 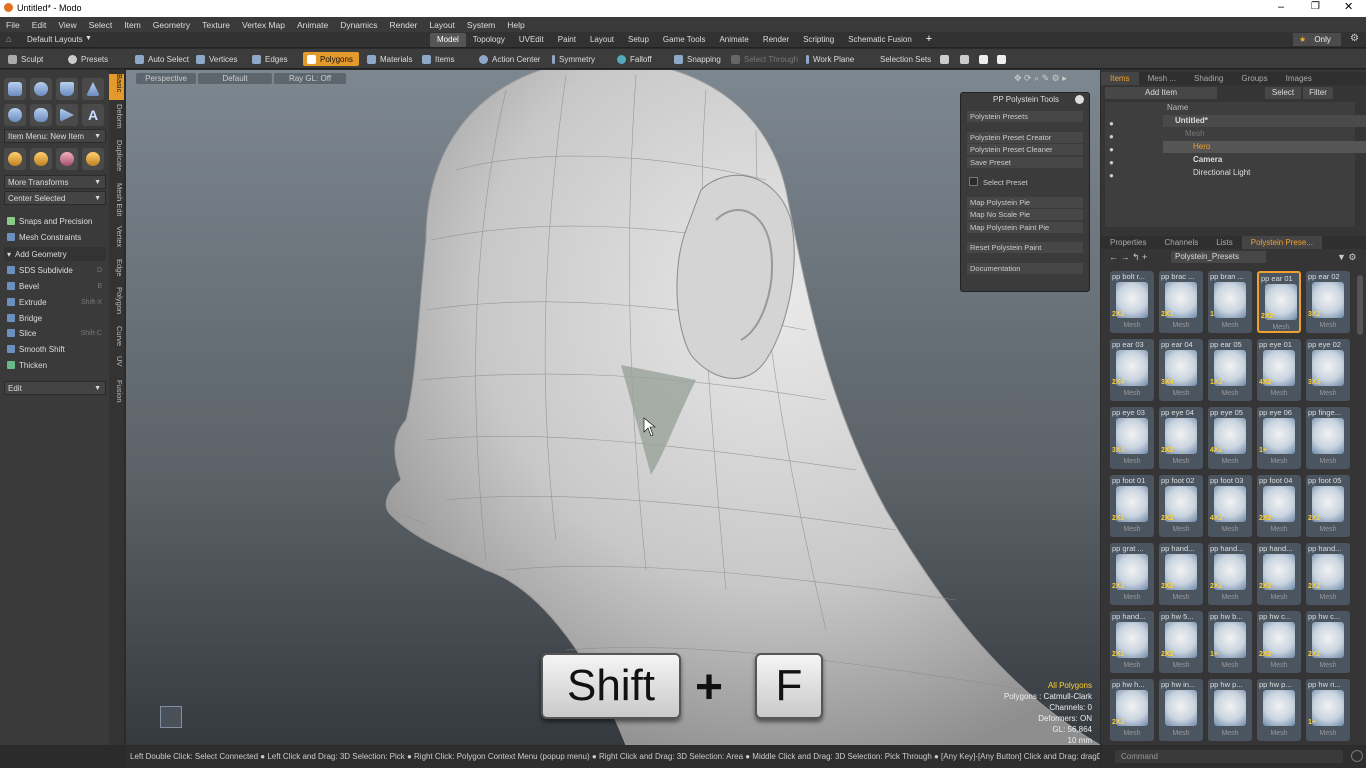 What do you see at coordinates (55, 318) in the screenshot?
I see `bridge-button: Bridge` at bounding box center [55, 318].